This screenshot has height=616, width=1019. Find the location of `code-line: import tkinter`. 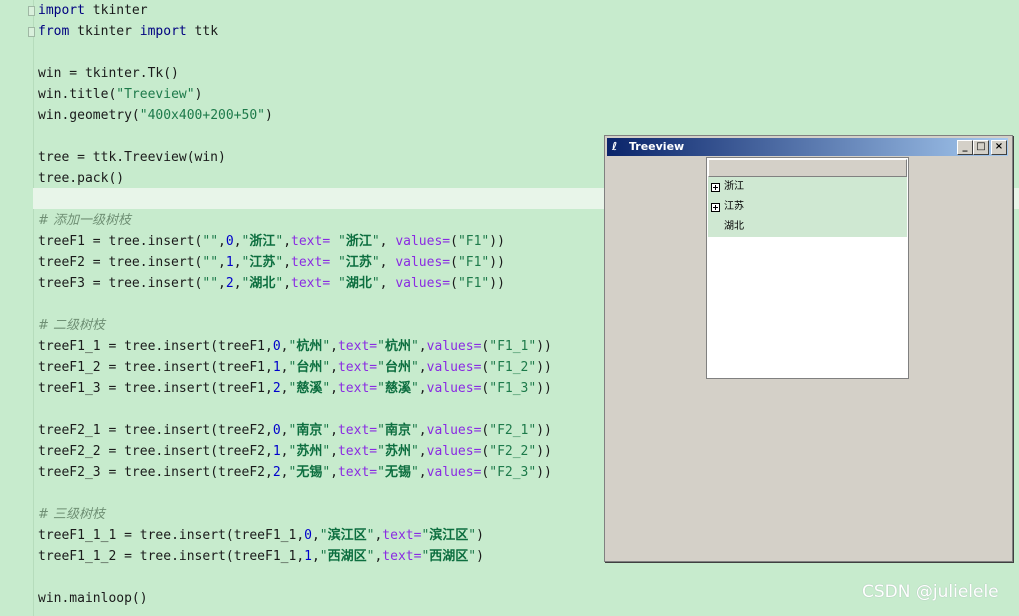

code-line: import tkinter is located at coordinates (93, 10).